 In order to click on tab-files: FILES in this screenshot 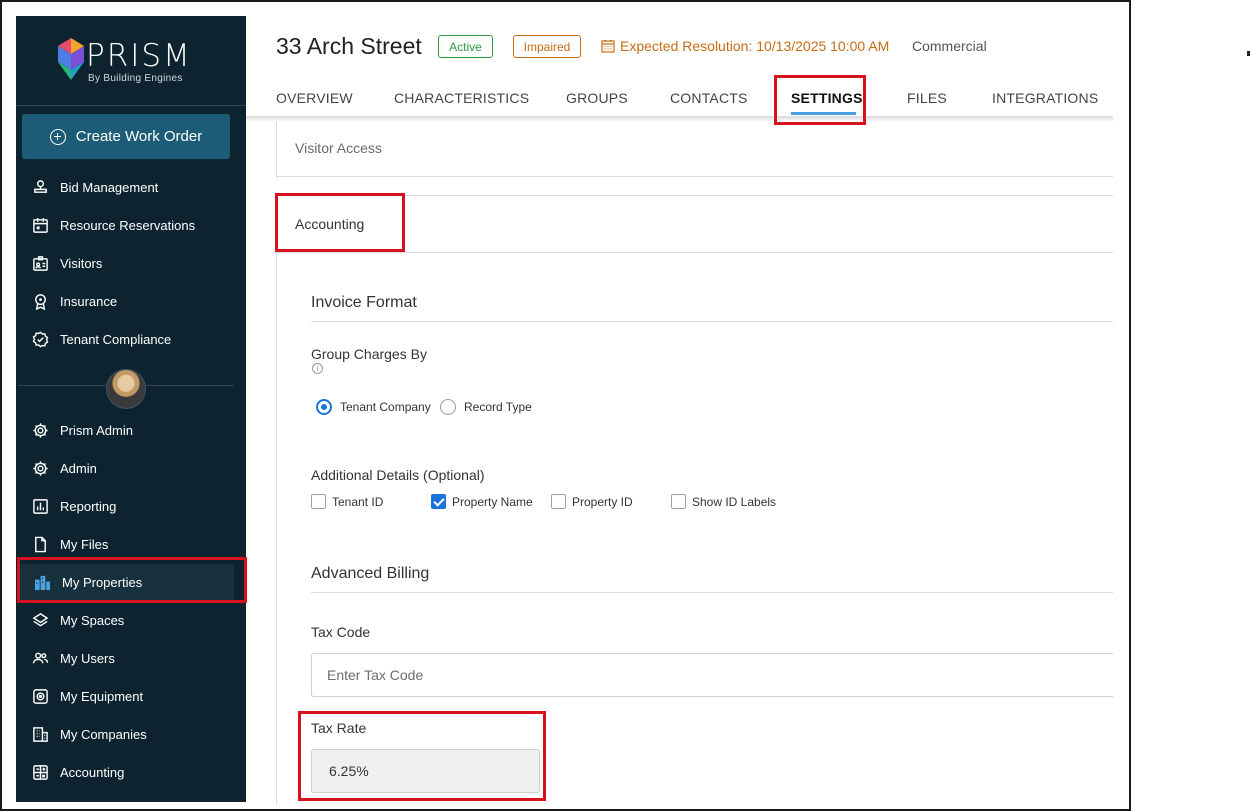, I will do `click(927, 98)`.